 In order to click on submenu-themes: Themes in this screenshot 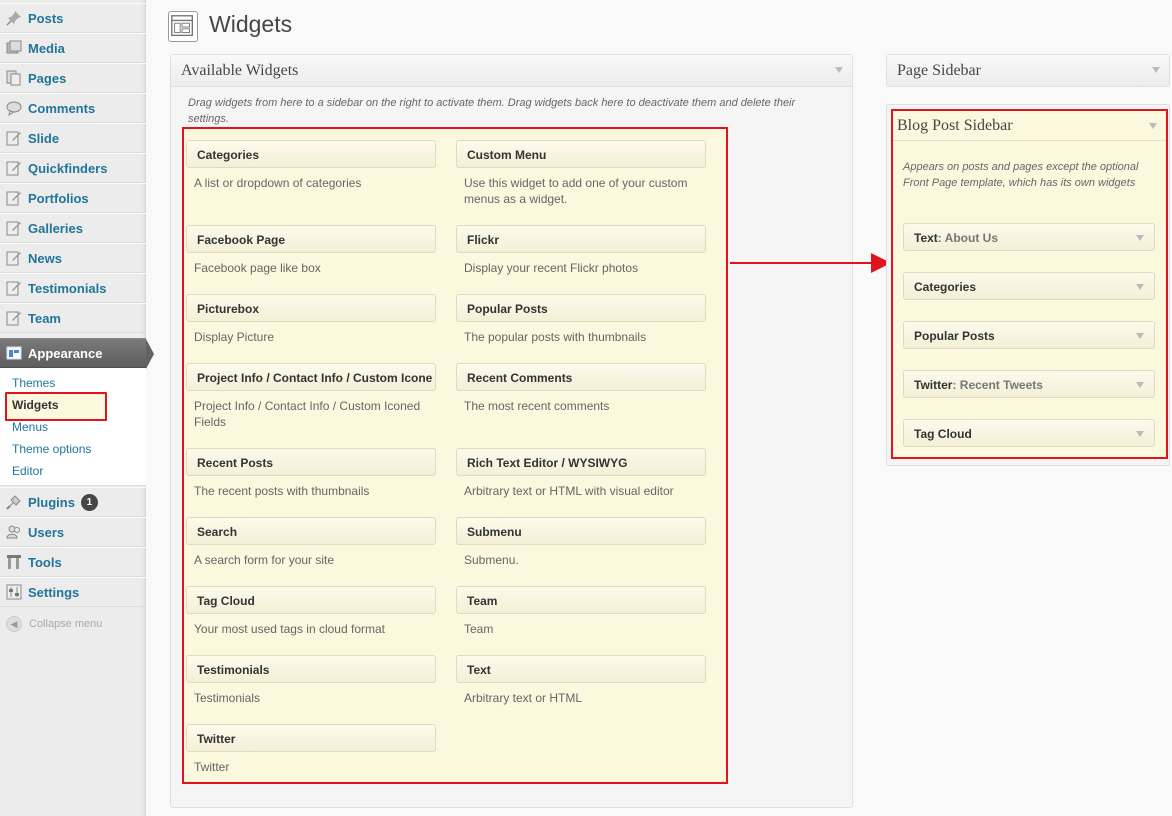, I will do `click(33, 383)`.